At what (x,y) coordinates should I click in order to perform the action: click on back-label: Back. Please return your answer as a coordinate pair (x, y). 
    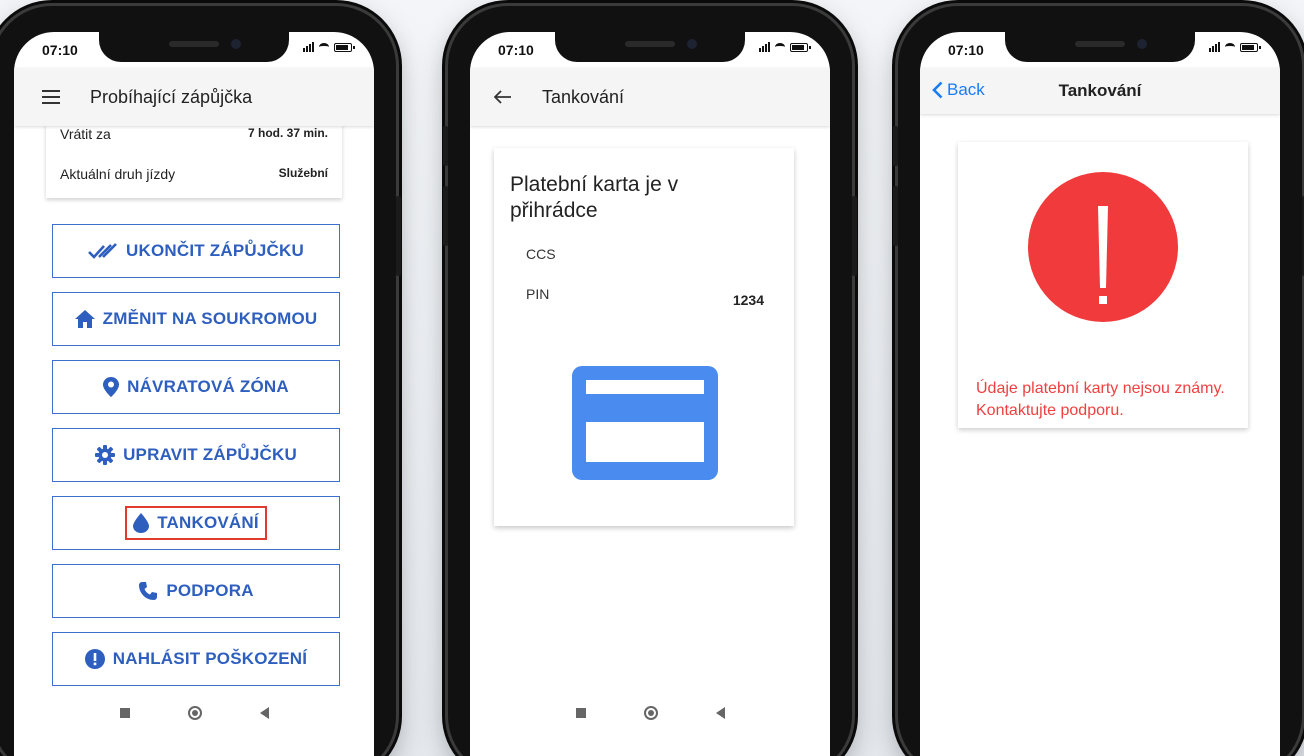
    Looking at the image, I should click on (966, 89).